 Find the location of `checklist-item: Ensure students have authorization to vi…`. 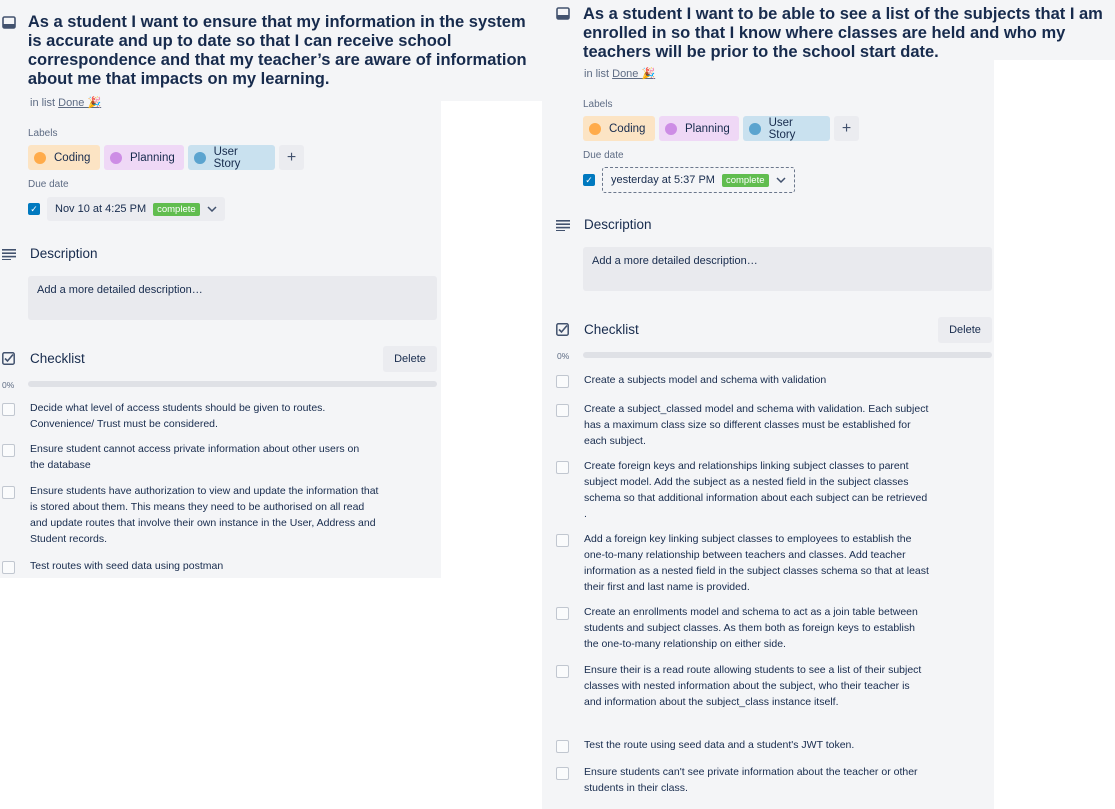

checklist-item: Ensure students have authorization to vi… is located at coordinates (192, 516).